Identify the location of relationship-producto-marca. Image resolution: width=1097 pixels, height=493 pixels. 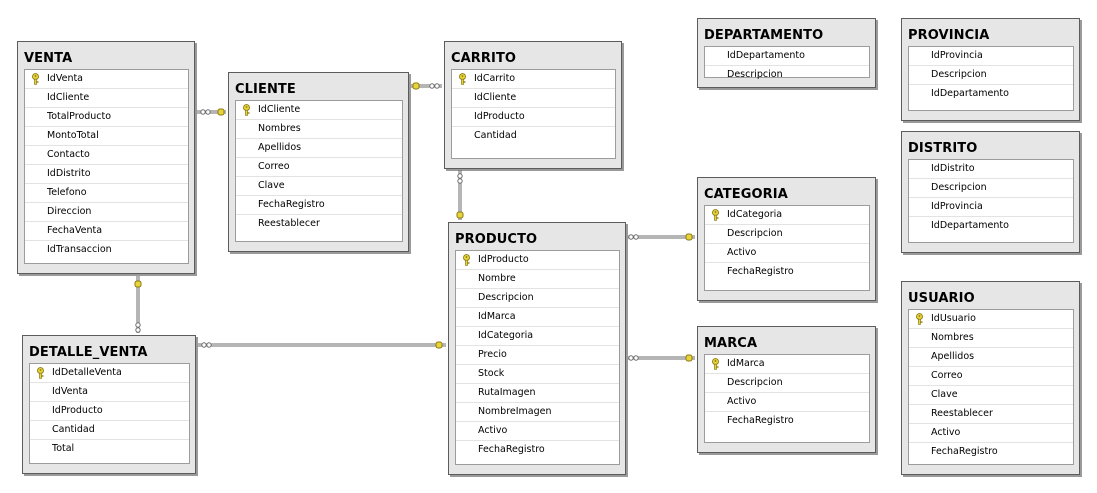
(661, 358).